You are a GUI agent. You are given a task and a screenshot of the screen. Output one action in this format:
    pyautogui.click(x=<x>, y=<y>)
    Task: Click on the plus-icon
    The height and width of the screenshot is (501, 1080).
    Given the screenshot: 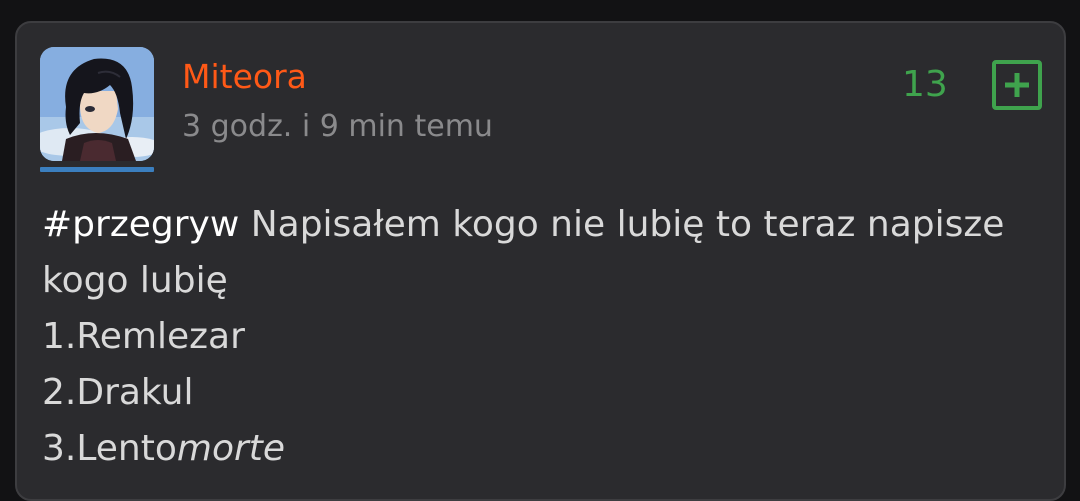 What is the action you would take?
    pyautogui.click(x=1017, y=85)
    